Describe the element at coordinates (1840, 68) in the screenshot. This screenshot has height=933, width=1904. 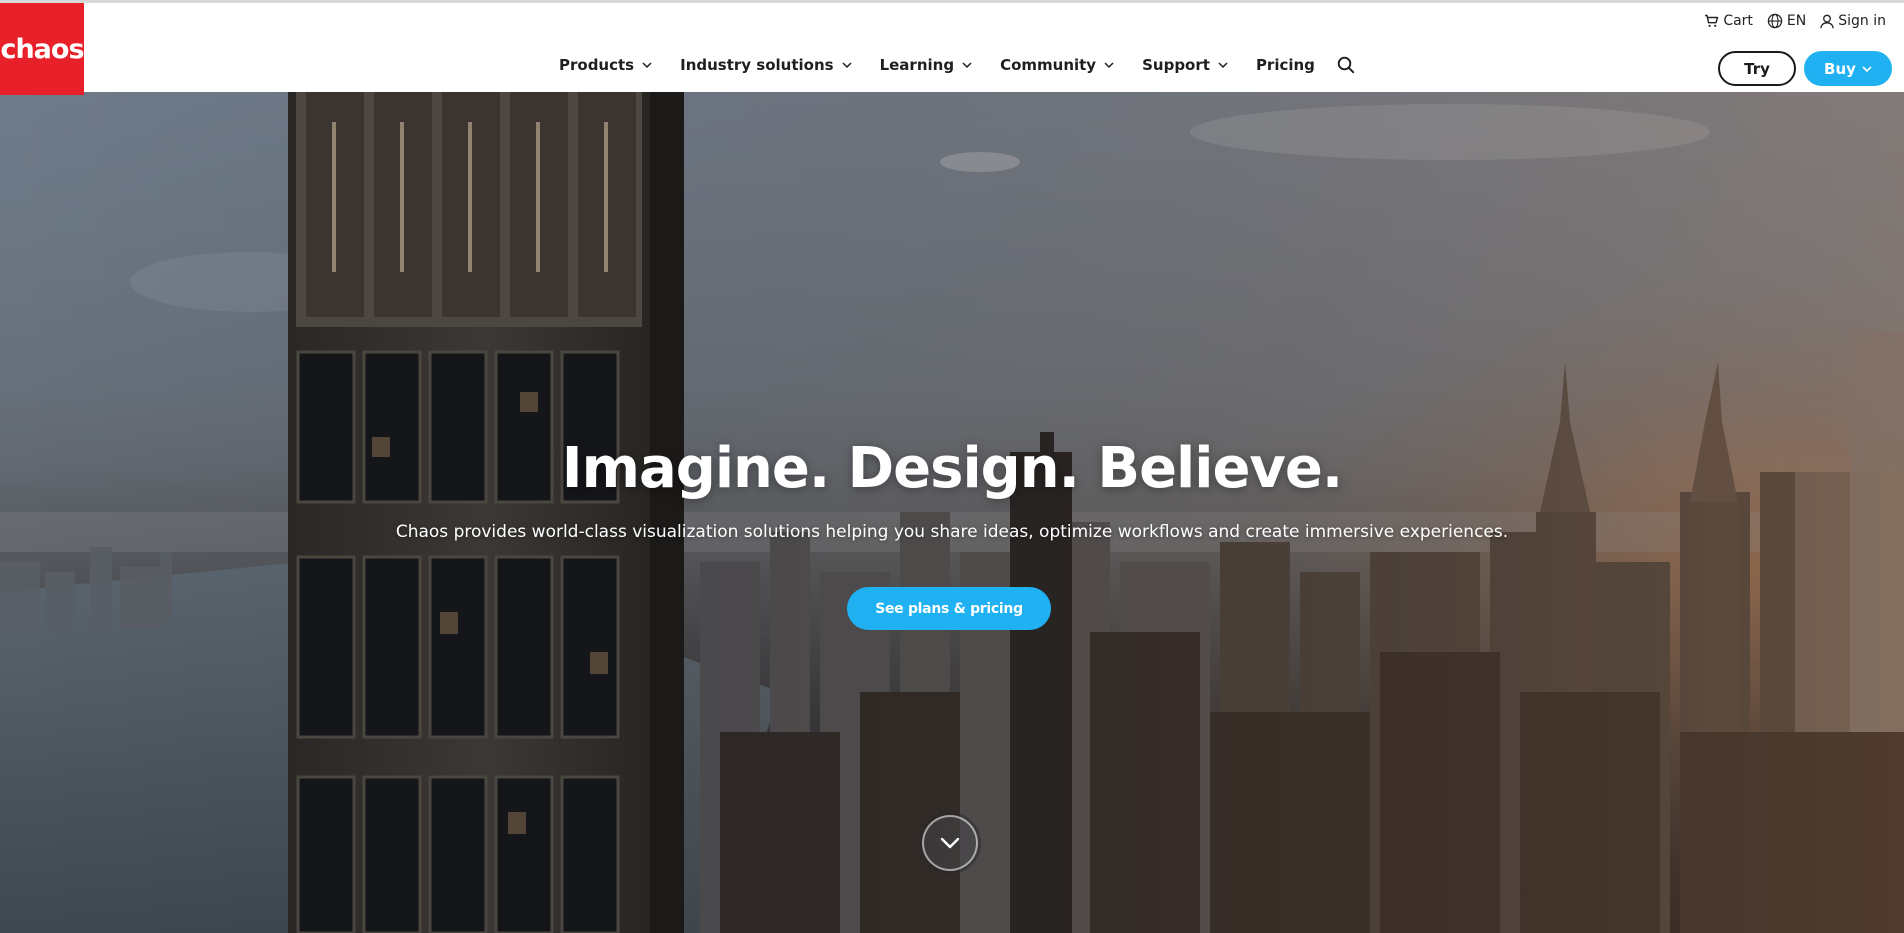
I see `buy-label: Buy` at that location.